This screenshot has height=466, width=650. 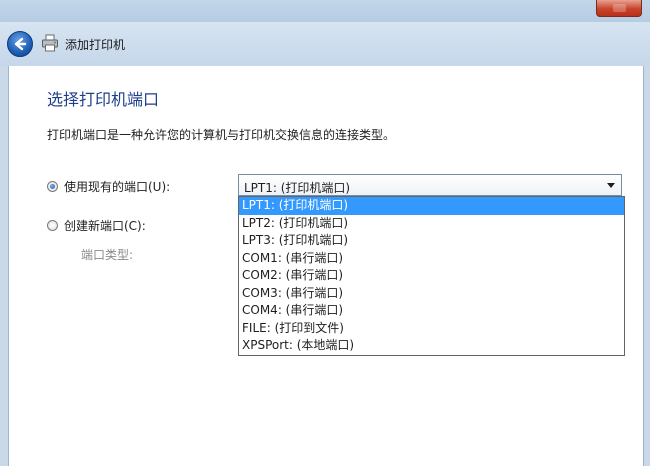 I want to click on back-arrow-icon, so click(x=20, y=44).